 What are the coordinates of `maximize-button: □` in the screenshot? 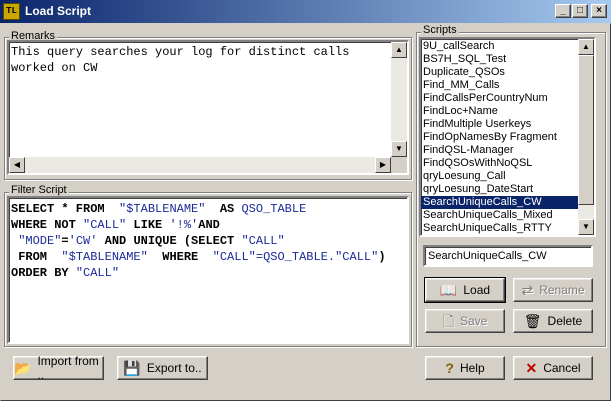 It's located at (580, 11).